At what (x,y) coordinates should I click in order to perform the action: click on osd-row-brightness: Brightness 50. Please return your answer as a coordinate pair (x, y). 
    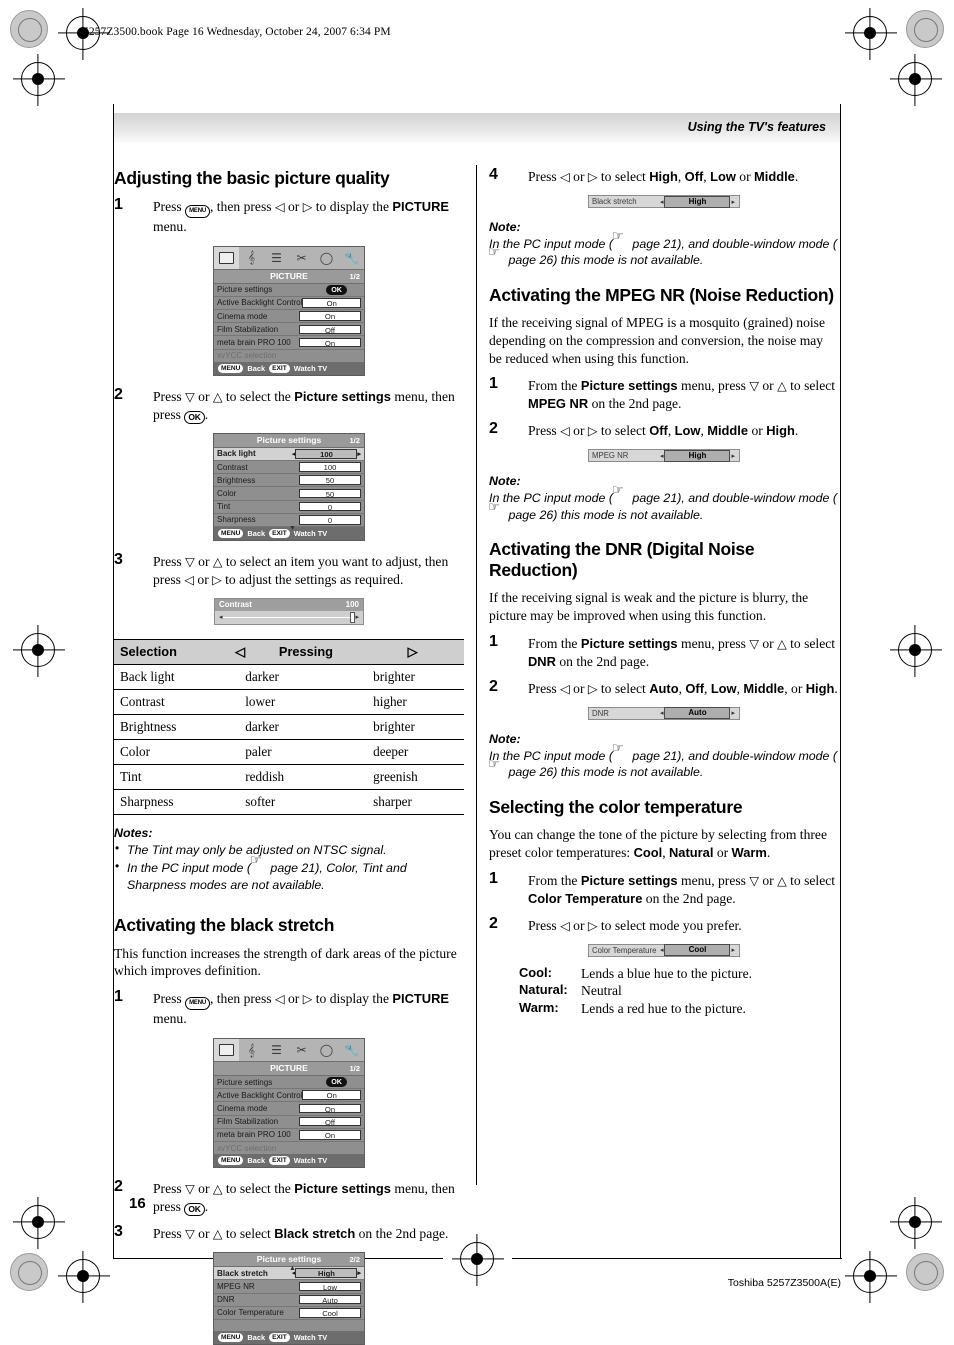
    Looking at the image, I should click on (289, 481).